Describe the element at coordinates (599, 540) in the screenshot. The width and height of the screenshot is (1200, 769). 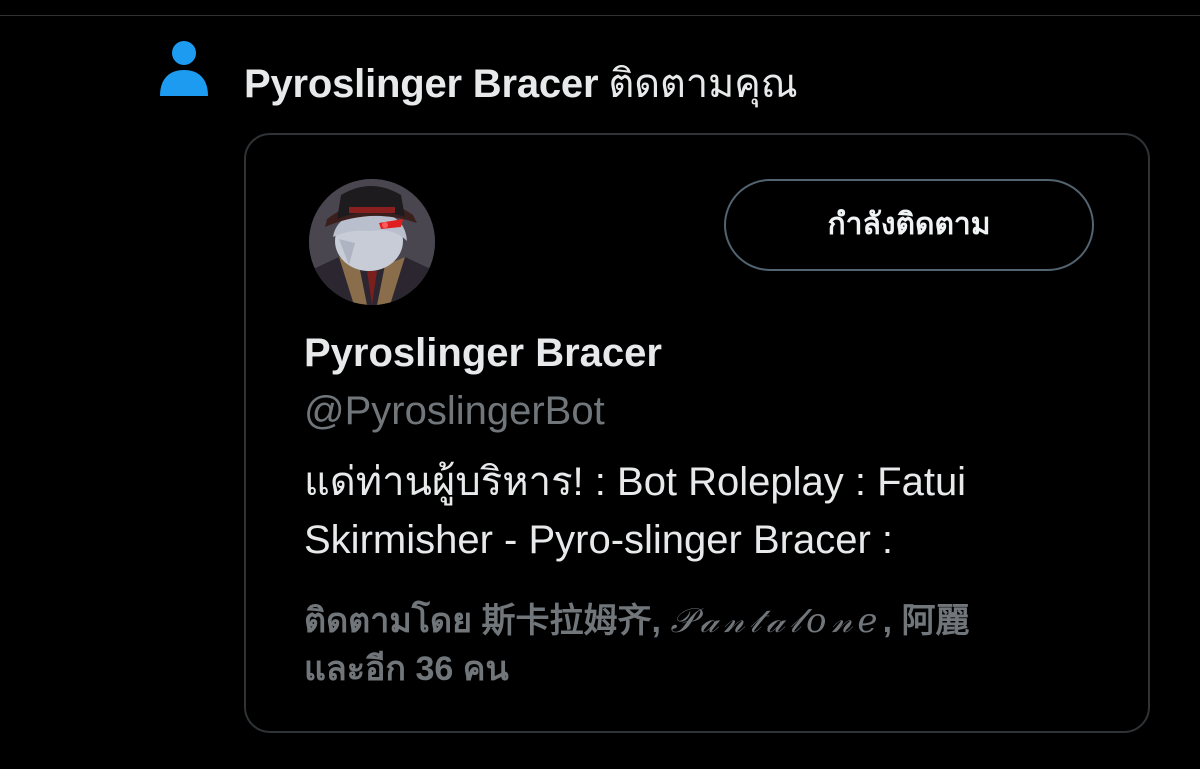
I see `bio-line: Skirmisher - Pyro-slinger Bracer :` at that location.